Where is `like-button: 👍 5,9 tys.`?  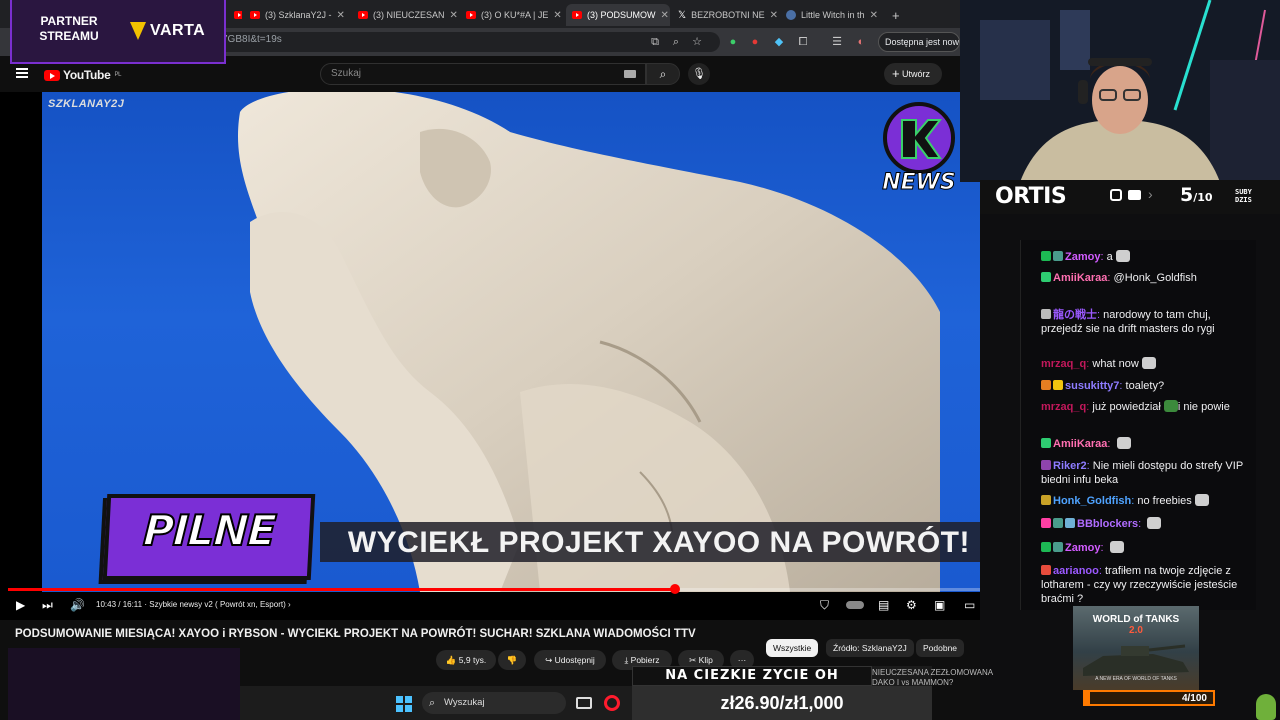
like-button: 👍 5,9 tys. is located at coordinates (466, 660).